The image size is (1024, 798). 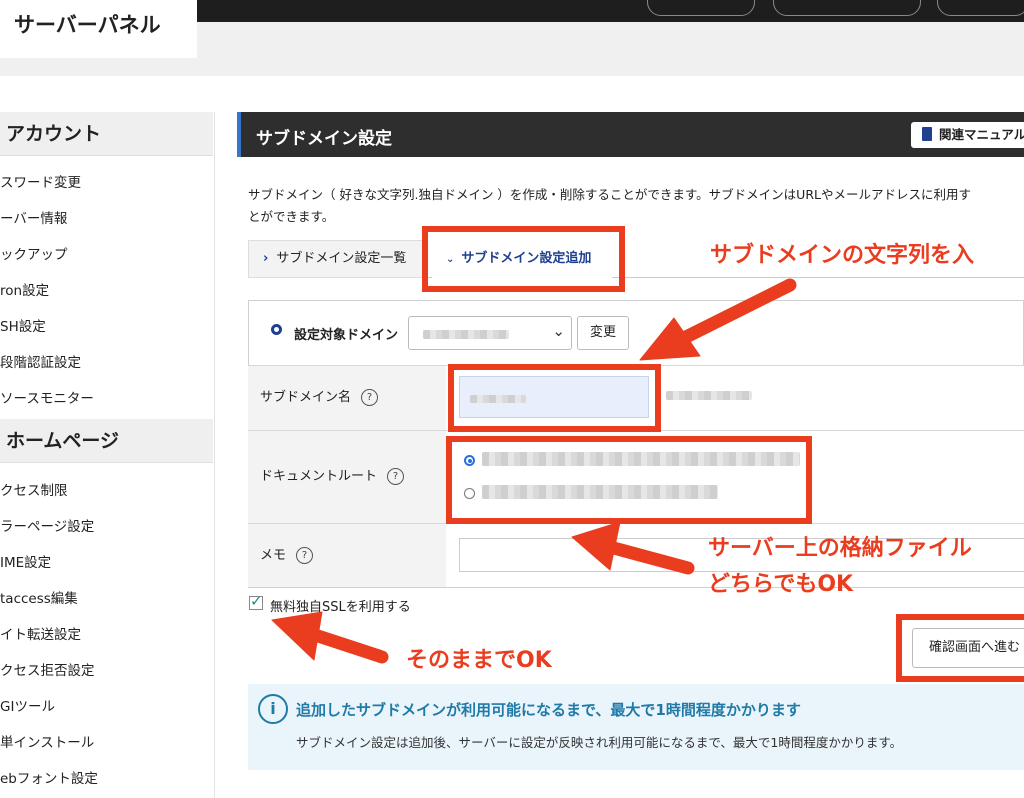 I want to click on annotation-folder-hint: サーバー上の格納ファイル, so click(x=840, y=548).